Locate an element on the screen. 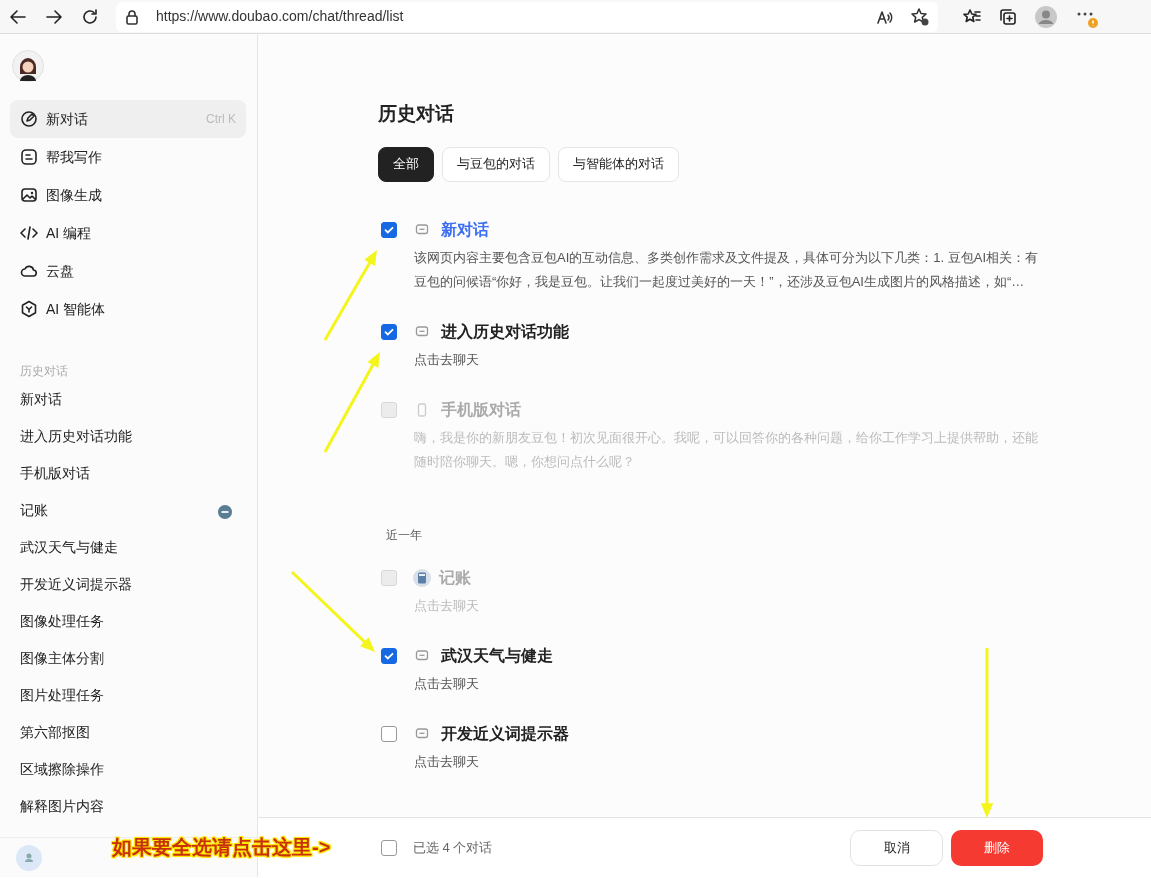 Image resolution: width=1151 pixels, height=878 pixels. history-item: 进入历史对话功能 is located at coordinates (123, 437).